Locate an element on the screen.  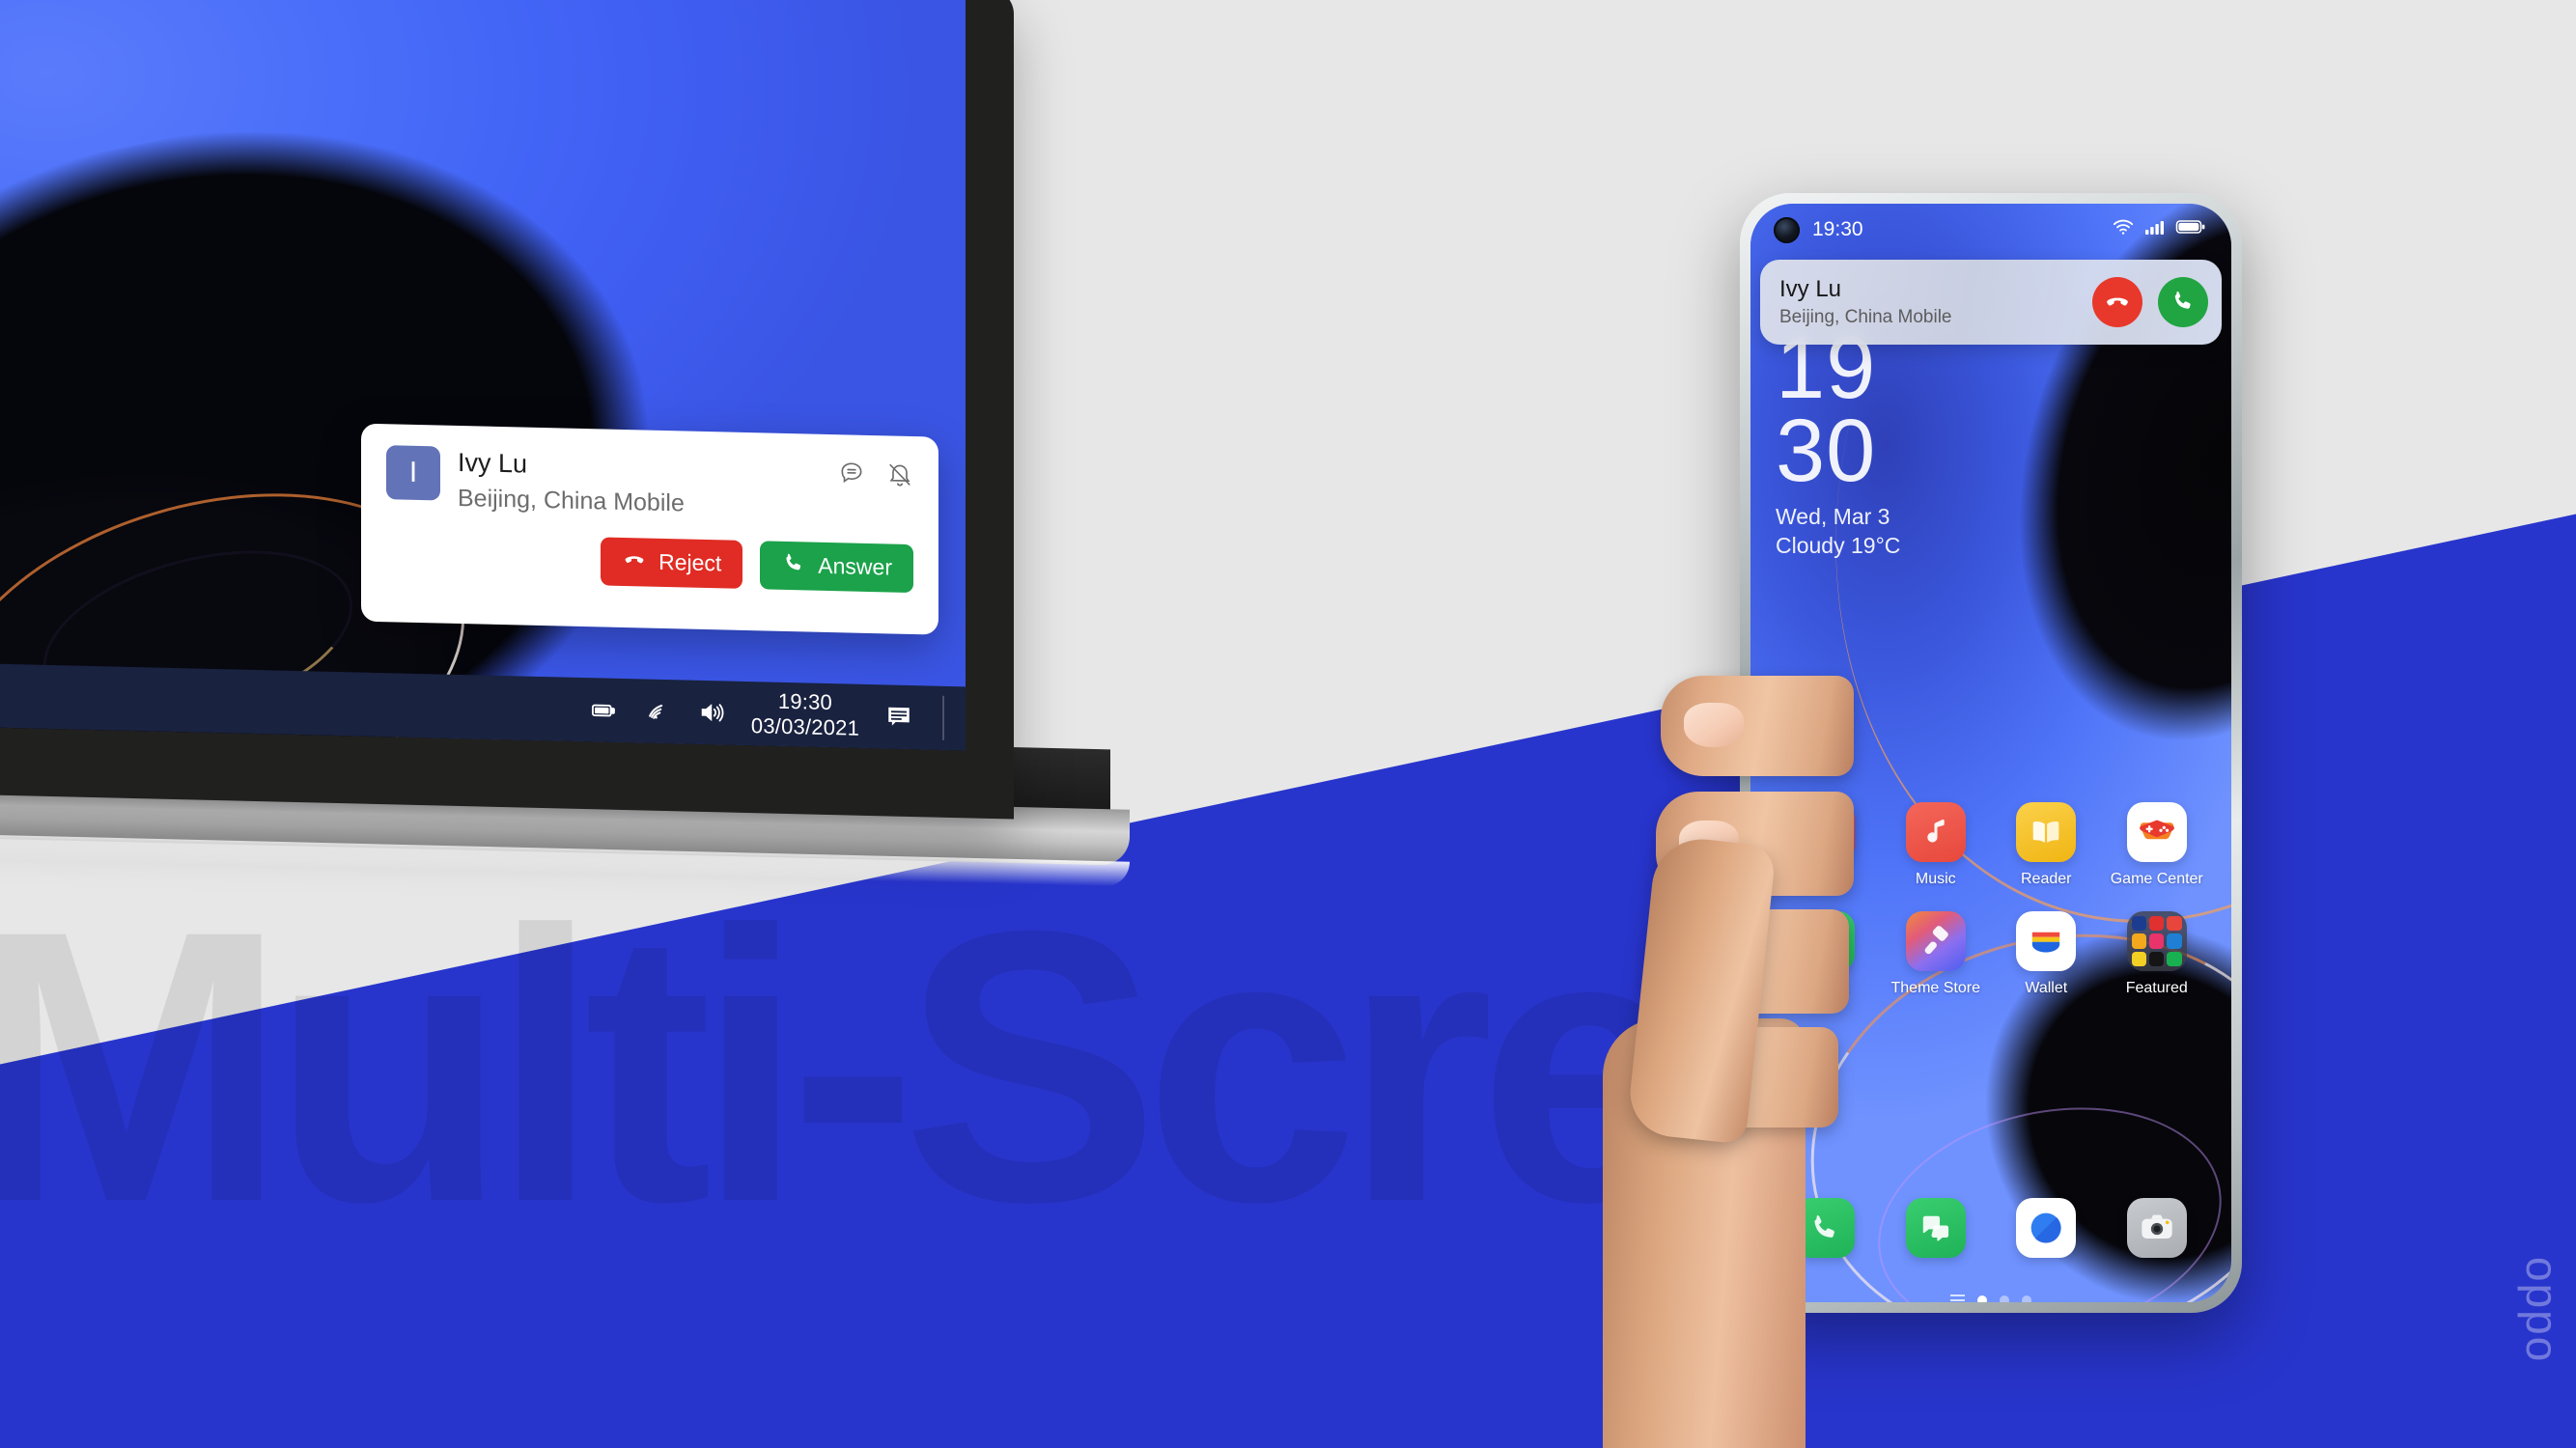
camera-icon is located at coordinates (2157, 1228).